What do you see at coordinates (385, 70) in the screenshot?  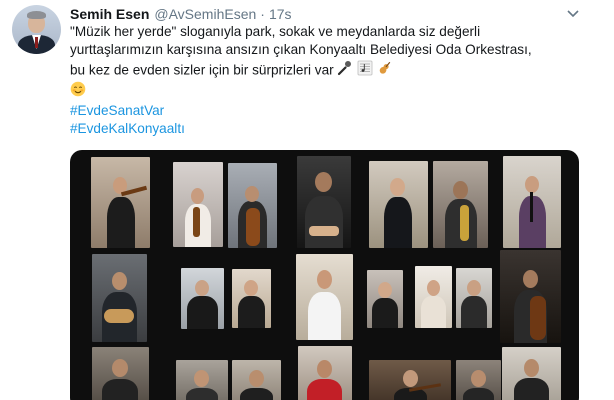 I see `violin-icon` at bounding box center [385, 70].